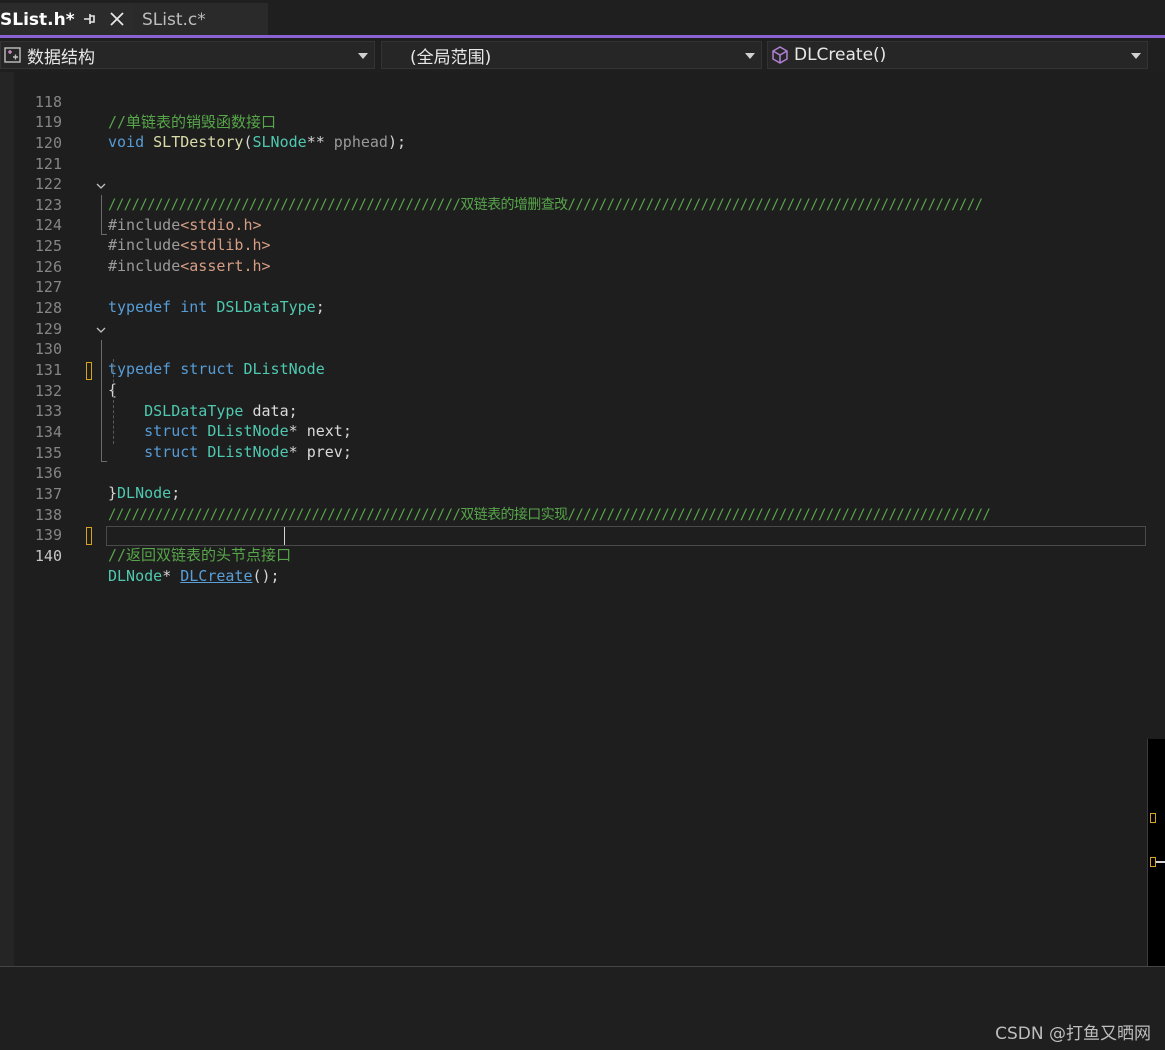 This screenshot has height=1050, width=1165. What do you see at coordinates (572, 390) in the screenshot?
I see `code-line: 132 DSLDataType data;` at bounding box center [572, 390].